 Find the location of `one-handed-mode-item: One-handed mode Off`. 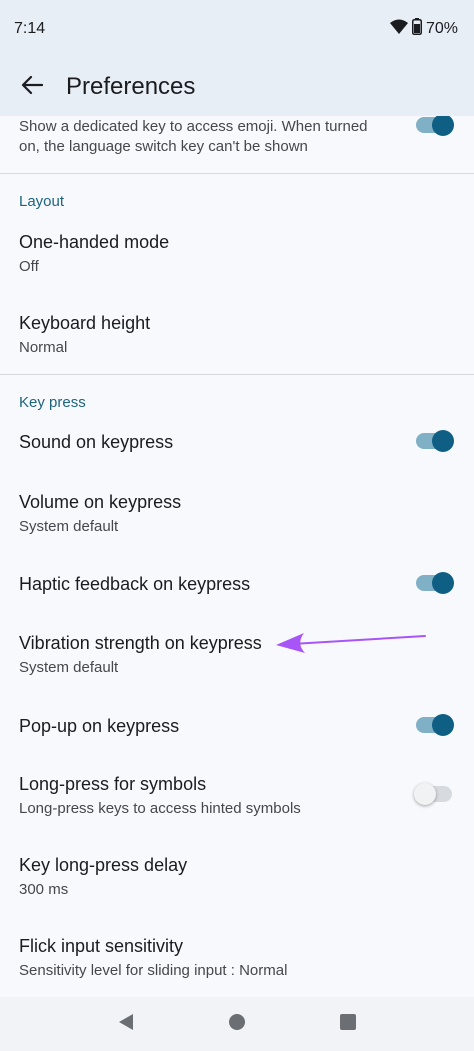

one-handed-mode-item: One-handed mode Off is located at coordinates (237, 257).